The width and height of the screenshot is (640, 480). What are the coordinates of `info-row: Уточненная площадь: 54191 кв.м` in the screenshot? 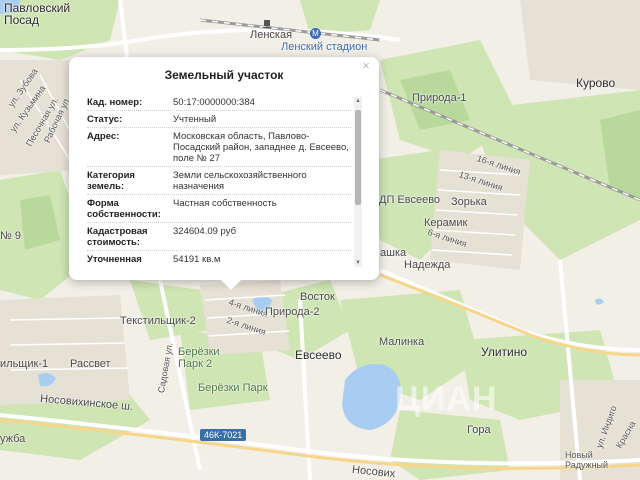 It's located at (219, 259).